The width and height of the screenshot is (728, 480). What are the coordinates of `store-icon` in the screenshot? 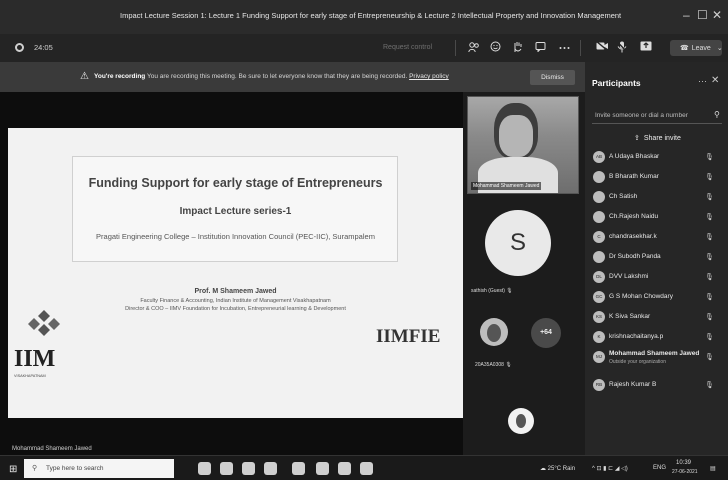 It's located at (248, 468).